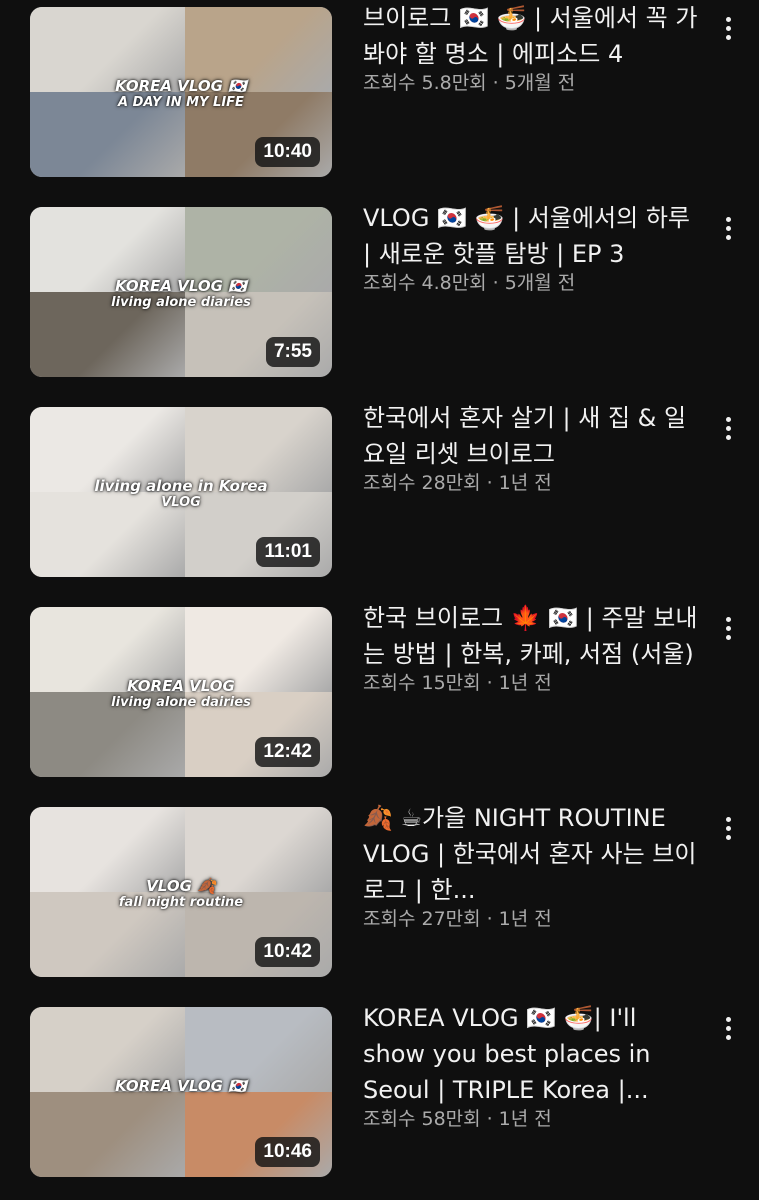 The image size is (759, 1200). What do you see at coordinates (425, 83) in the screenshot?
I see `view-count: 조회수 5.8만회` at bounding box center [425, 83].